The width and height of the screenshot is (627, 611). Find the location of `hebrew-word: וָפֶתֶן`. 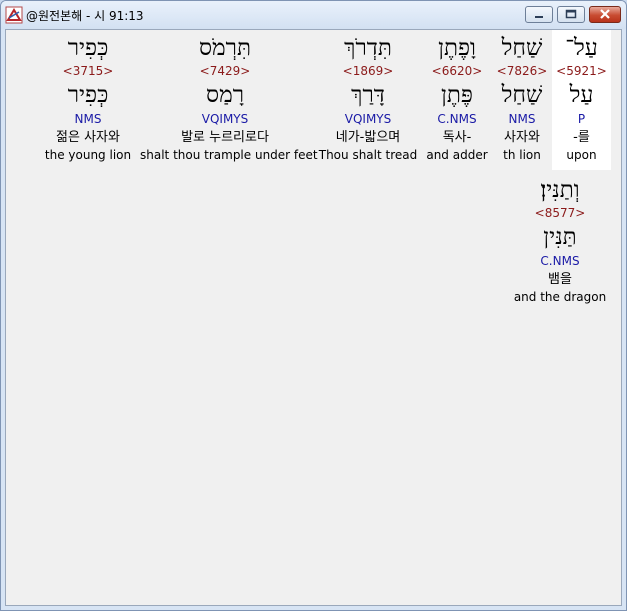

hebrew-word: וָפֶתֶן is located at coordinates (457, 48).